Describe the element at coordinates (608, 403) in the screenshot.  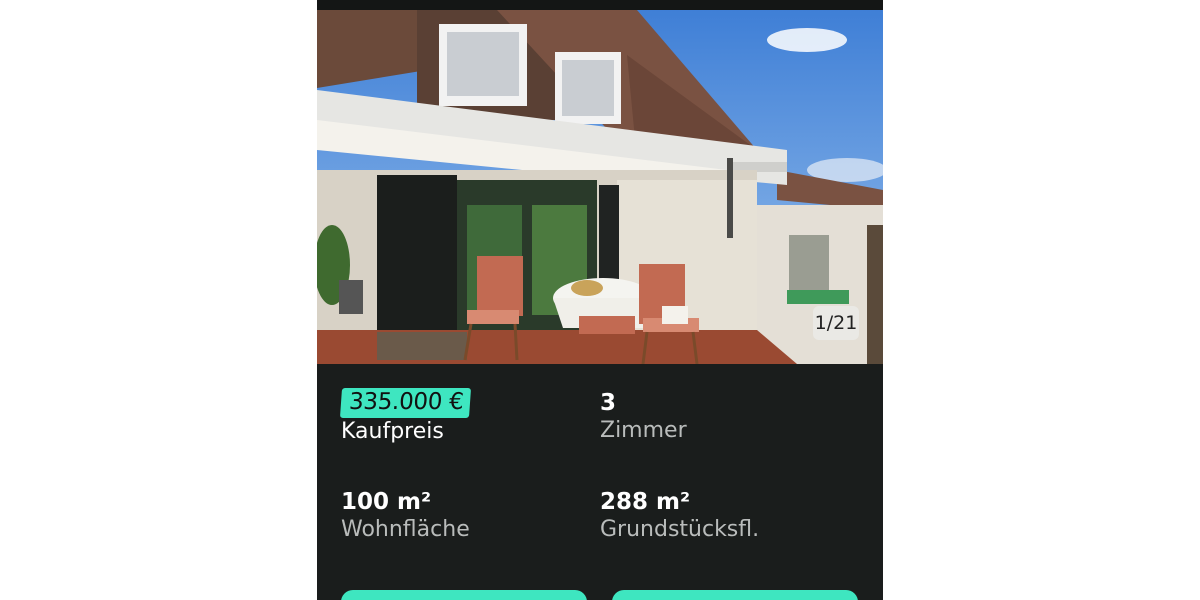
I see `rooms-value: 3` at that location.